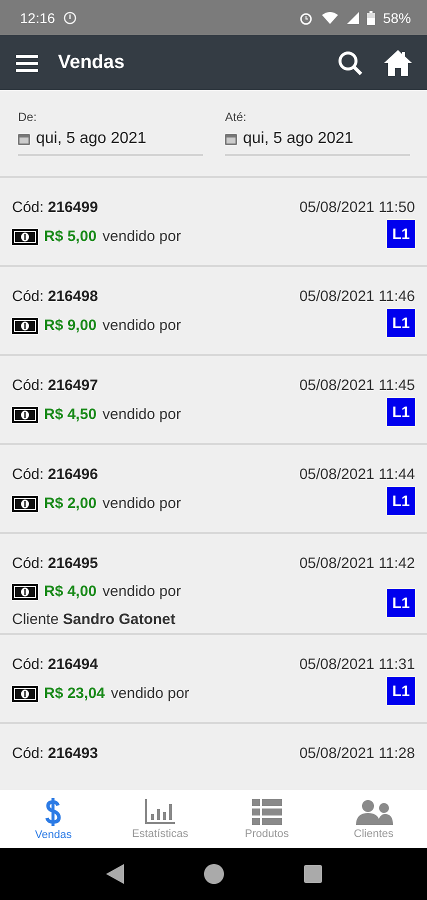 The image size is (427, 900). What do you see at coordinates (350, 63) in the screenshot?
I see `search-icon` at bounding box center [350, 63].